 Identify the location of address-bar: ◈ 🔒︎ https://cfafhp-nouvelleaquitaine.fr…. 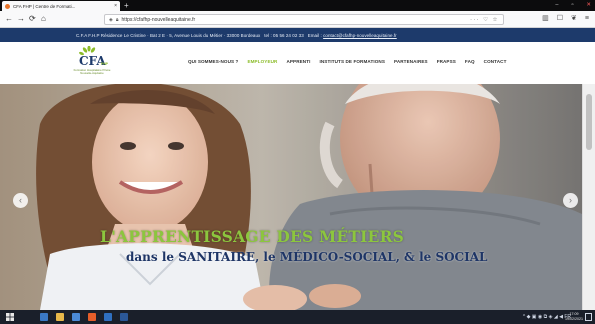
(304, 19).